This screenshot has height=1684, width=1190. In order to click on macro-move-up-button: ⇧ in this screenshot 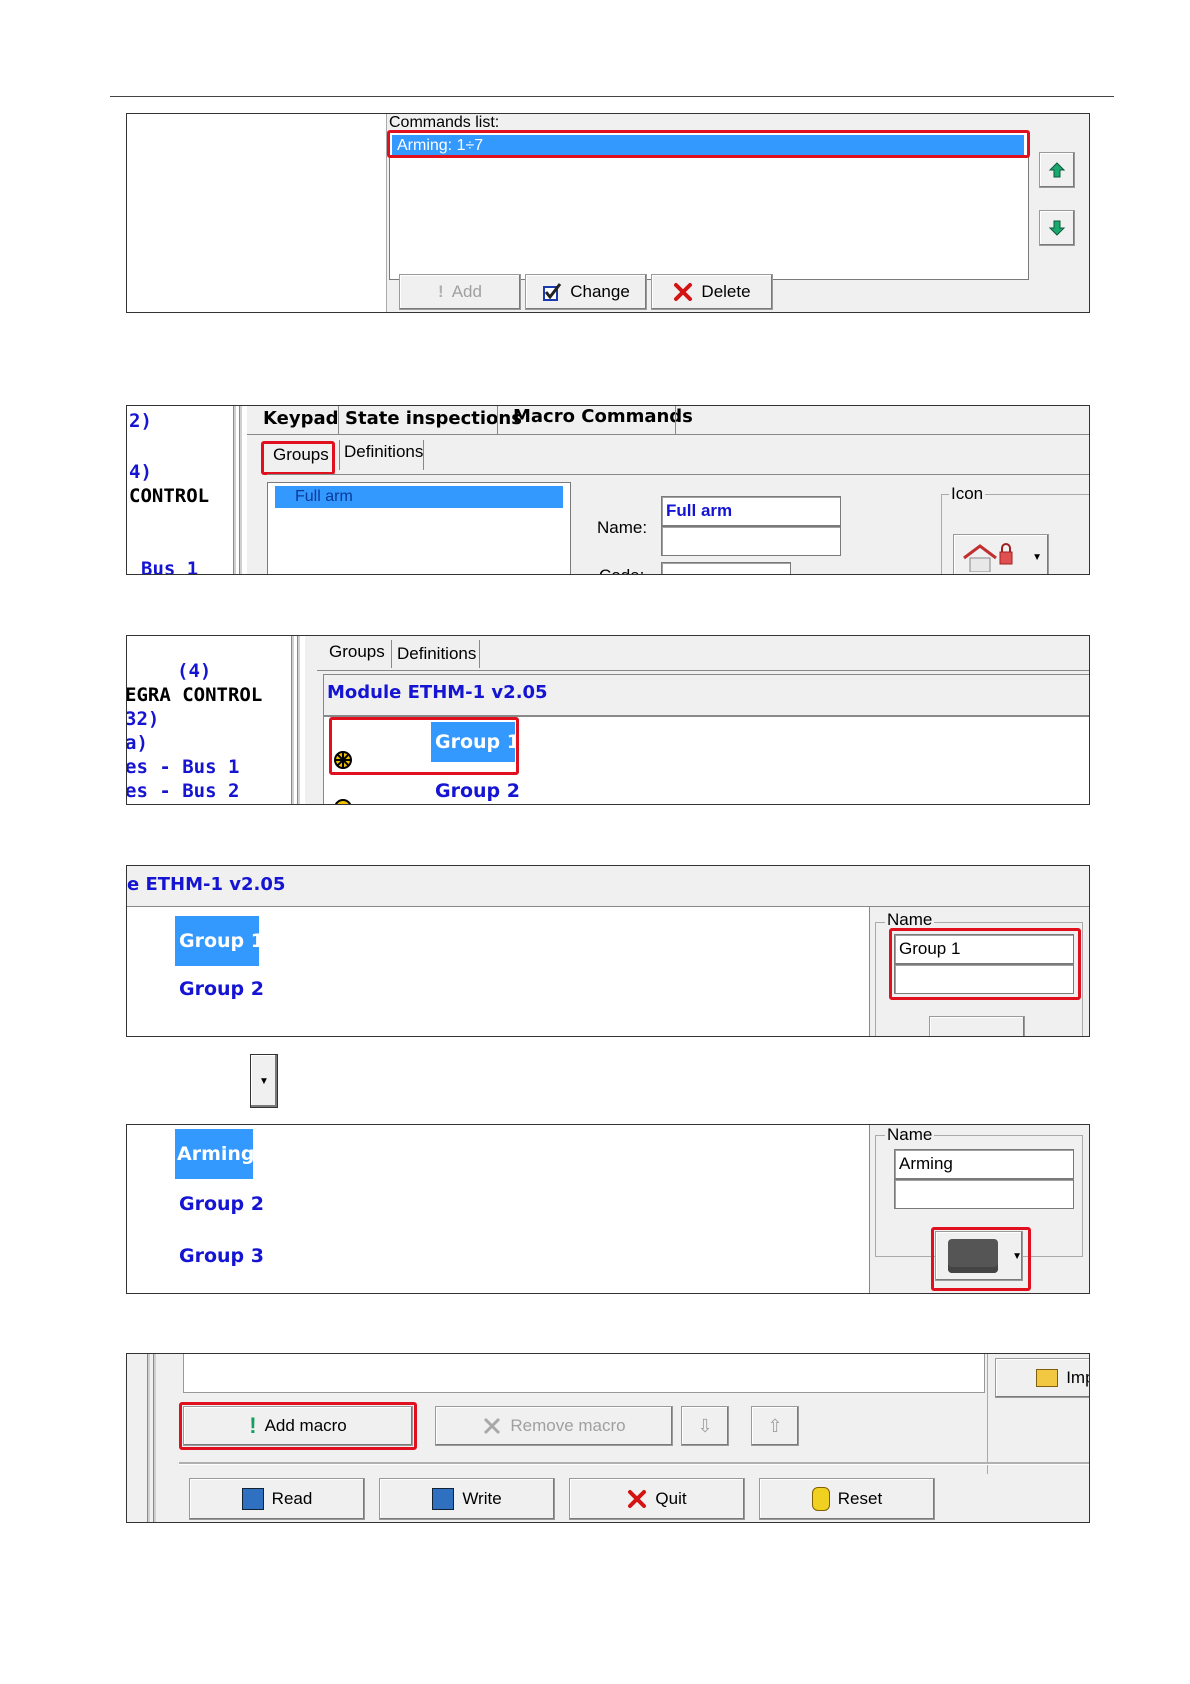, I will do `click(775, 1426)`.